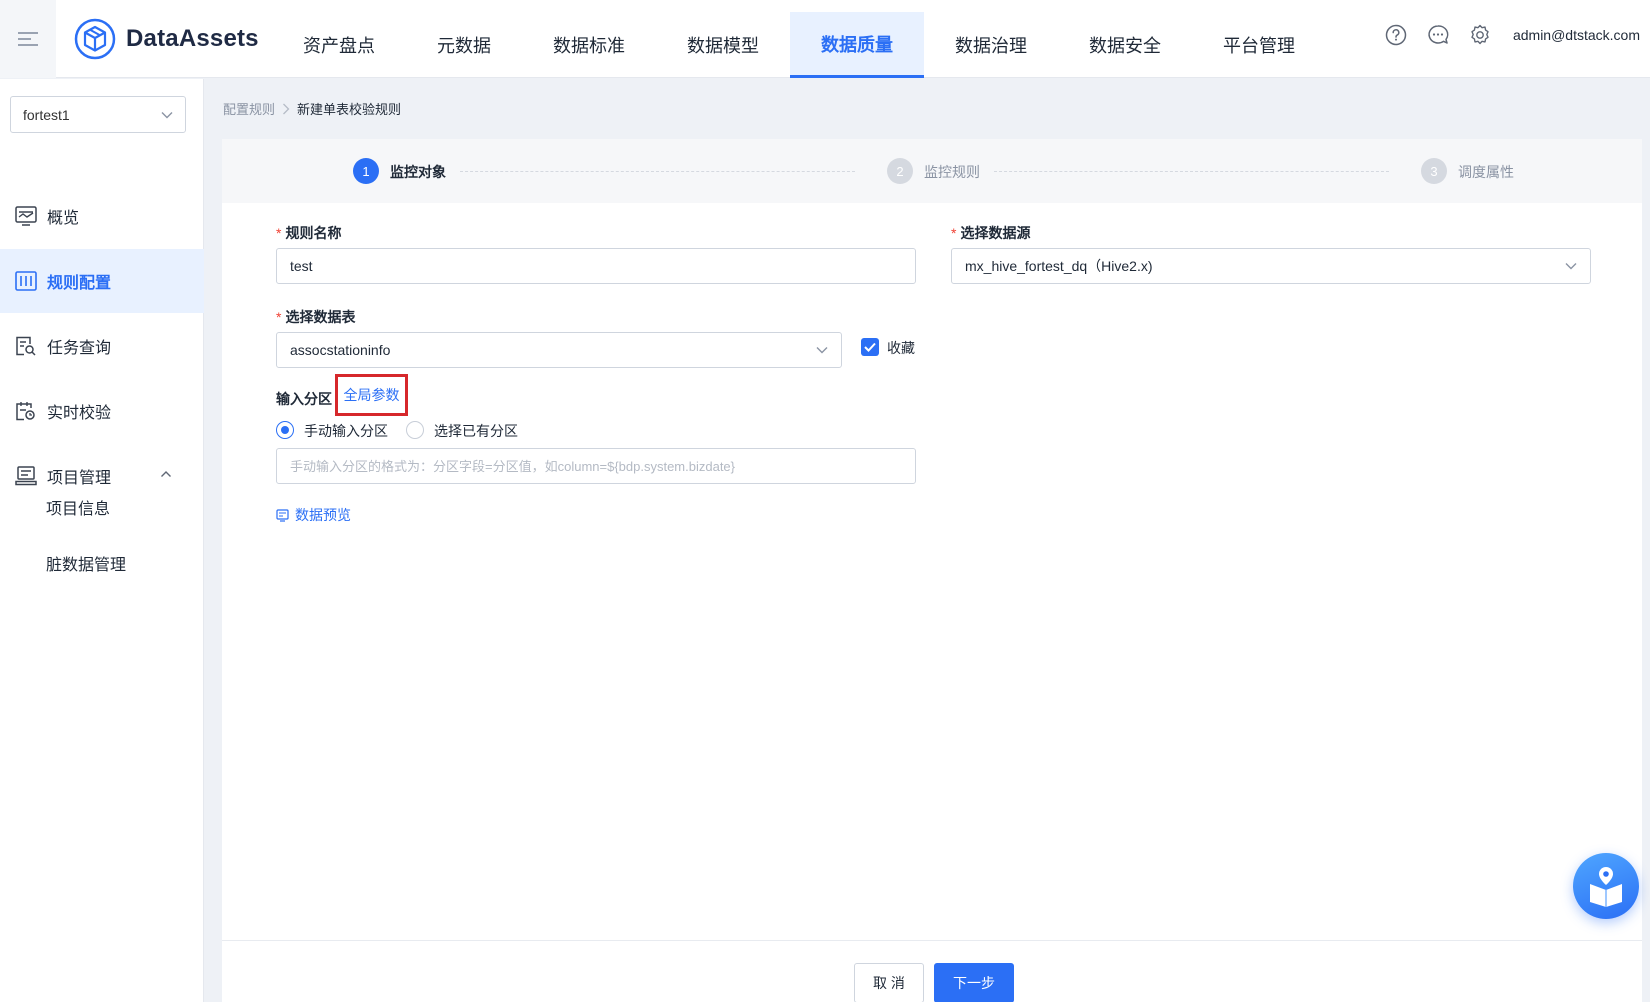  Describe the element at coordinates (991, 45) in the screenshot. I see `nav-item-data-governance: 数据治理` at that location.